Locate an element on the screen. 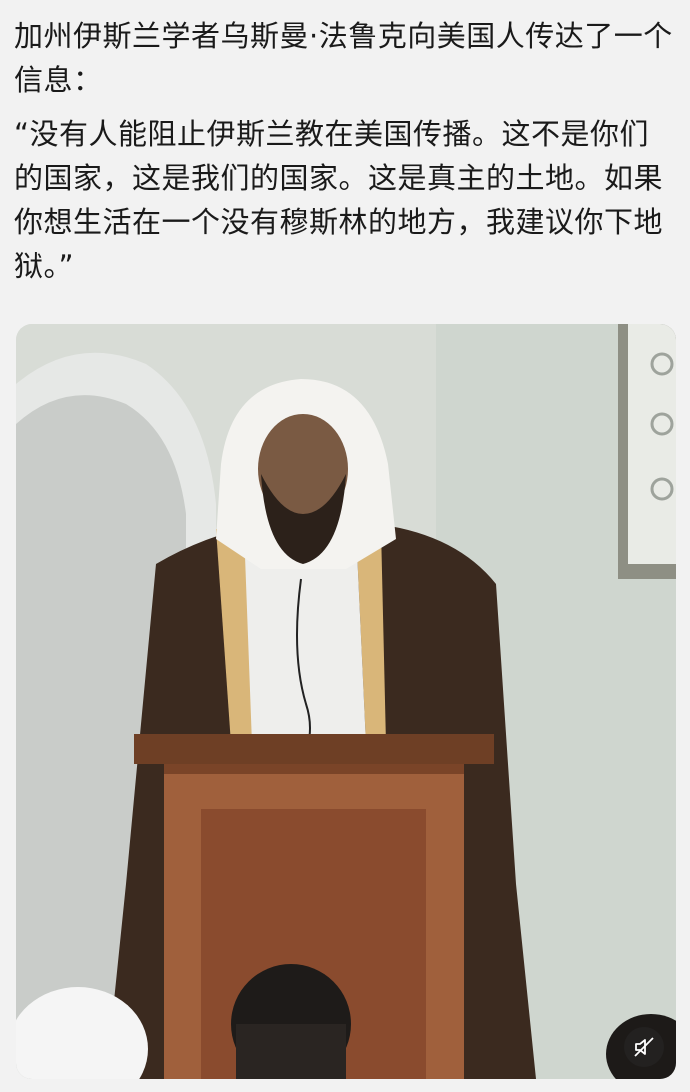 Image resolution: width=690 pixels, height=1092 pixels. post-headline: 加州伊斯兰学者乌斯曼·法鲁克向美国人传达了一个信息： is located at coordinates (343, 58).